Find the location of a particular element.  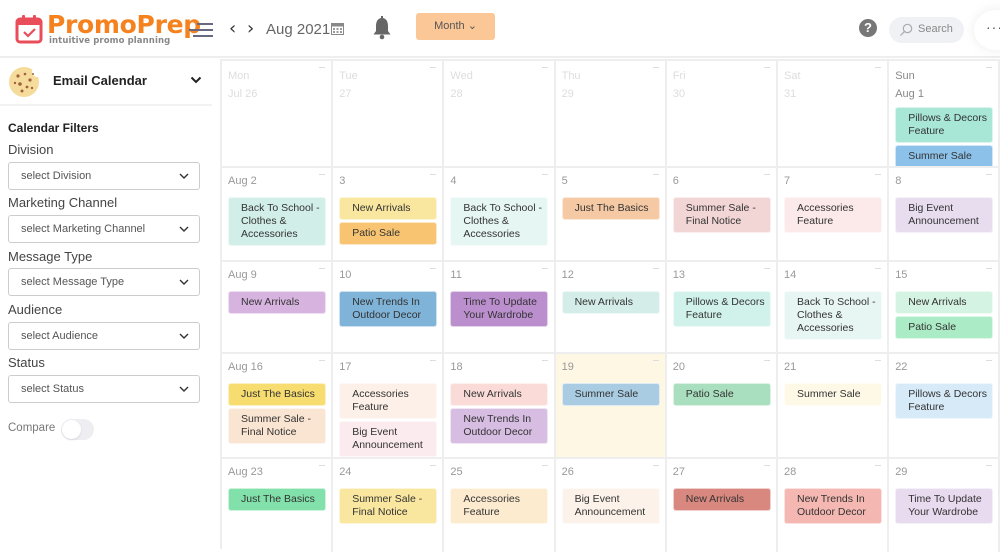

next-month-button: › is located at coordinates (250, 28).